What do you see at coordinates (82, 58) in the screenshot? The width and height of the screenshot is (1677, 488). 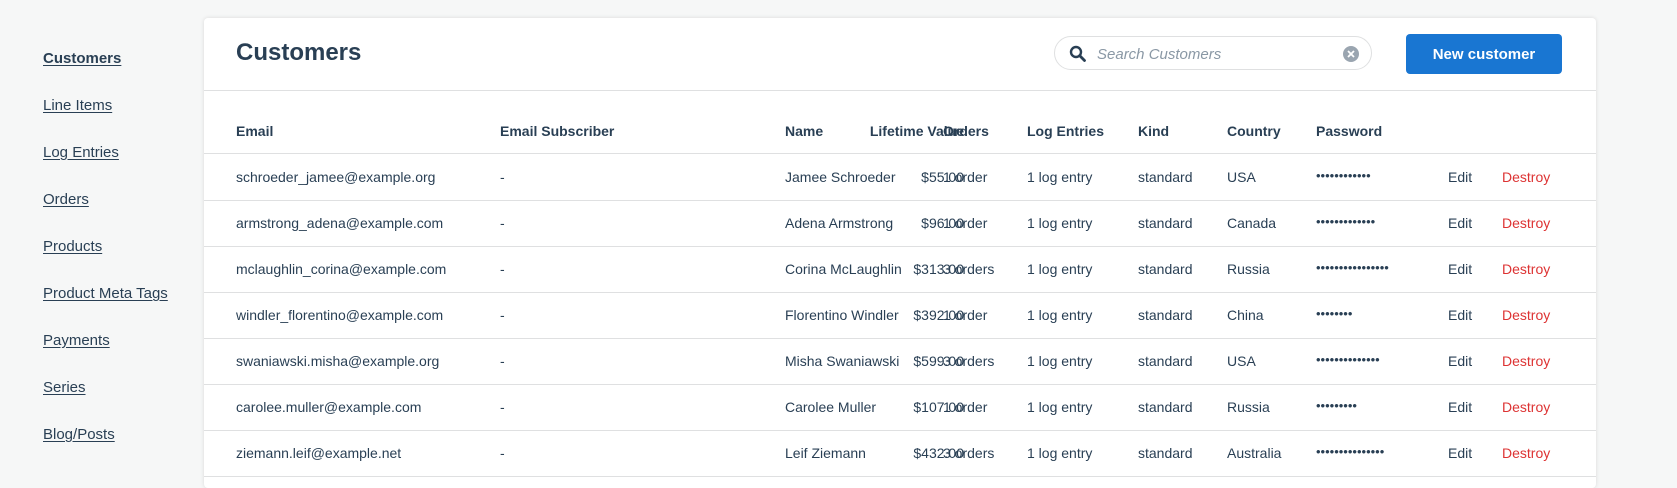 I see `sidebar-item-customers: Customers` at bounding box center [82, 58].